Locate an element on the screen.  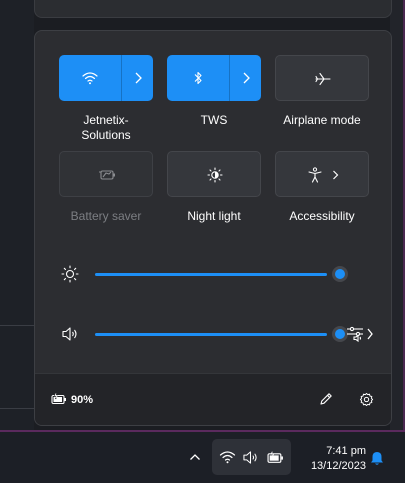
brightness-slider is located at coordinates (205, 274).